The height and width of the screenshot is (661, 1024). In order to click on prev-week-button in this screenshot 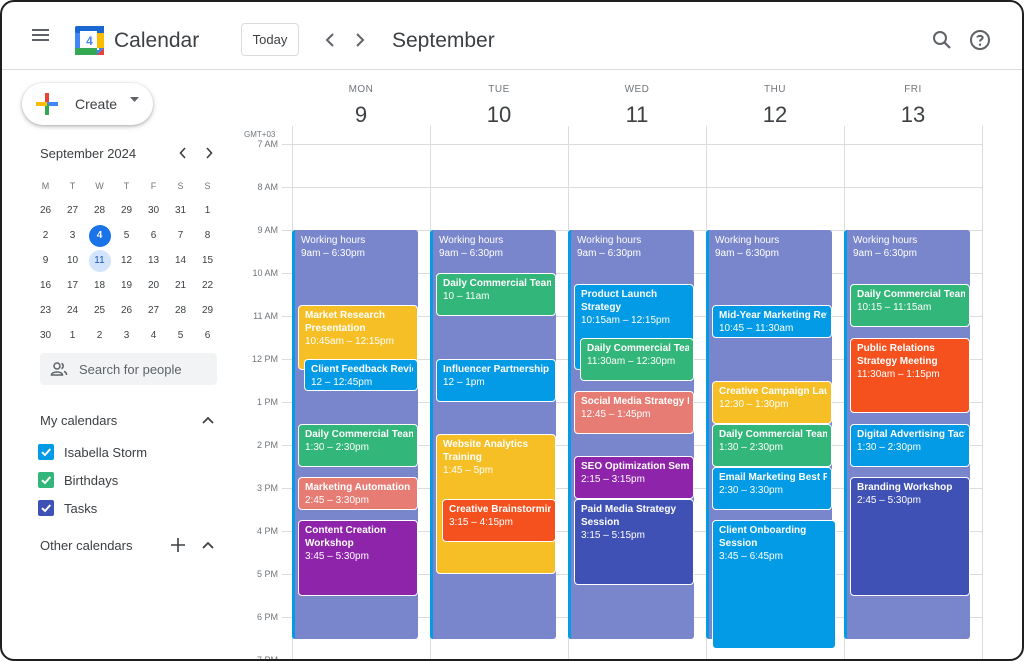, I will do `click(330, 40)`.